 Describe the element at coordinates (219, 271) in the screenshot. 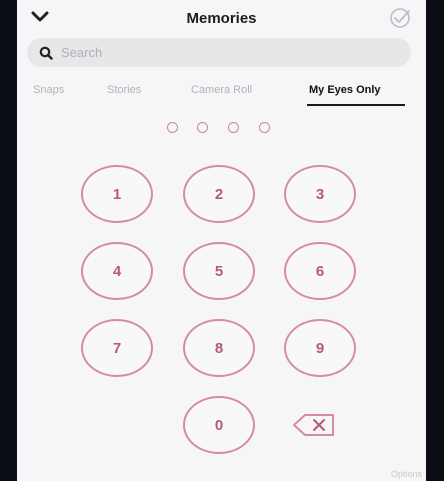

I see `keypad-key-5: 5` at that location.